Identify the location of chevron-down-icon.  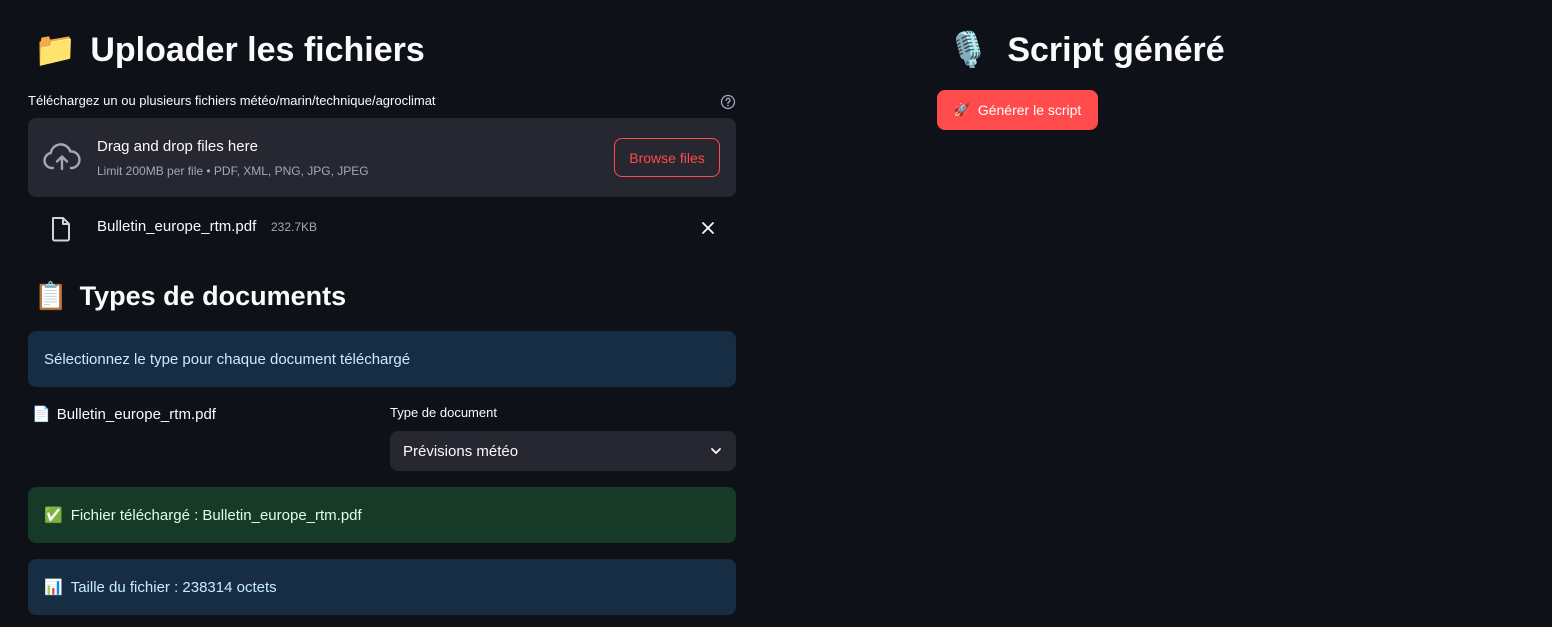
(716, 451).